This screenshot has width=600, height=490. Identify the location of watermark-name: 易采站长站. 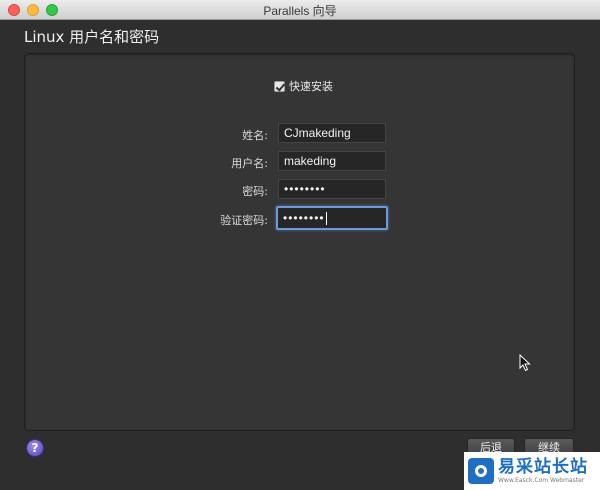
(543, 466).